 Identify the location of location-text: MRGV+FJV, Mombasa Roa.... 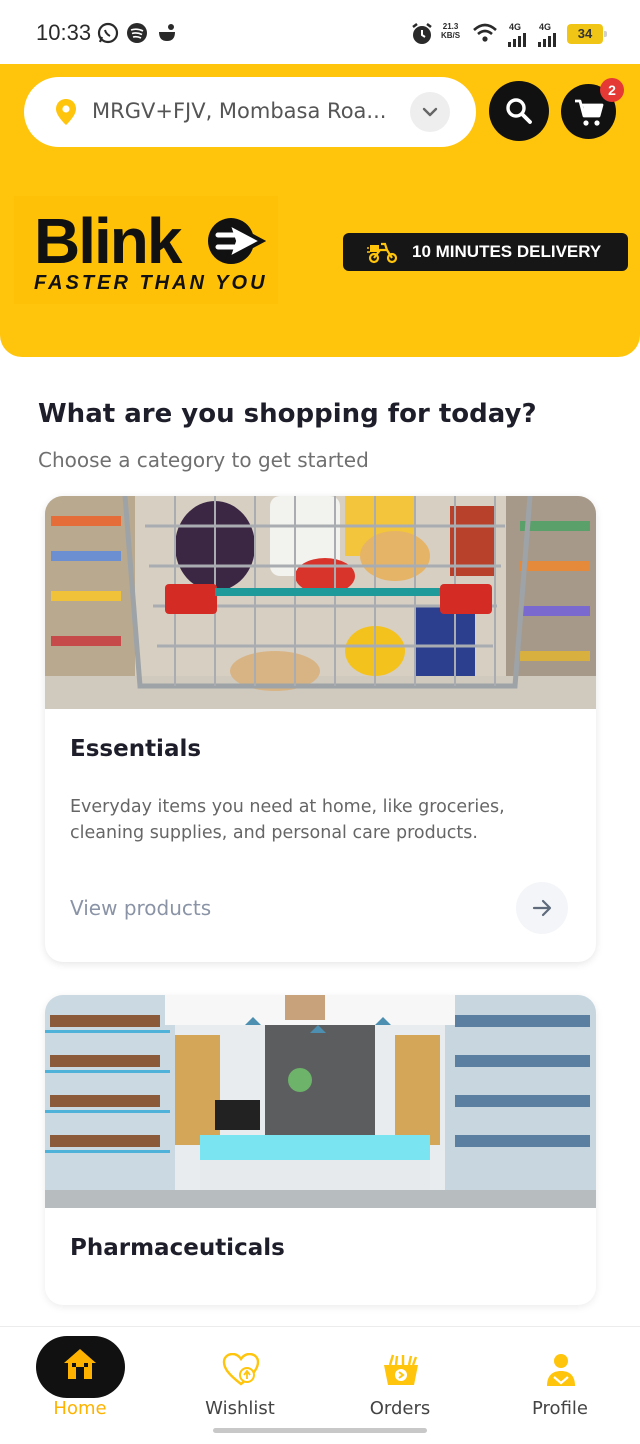
(239, 111).